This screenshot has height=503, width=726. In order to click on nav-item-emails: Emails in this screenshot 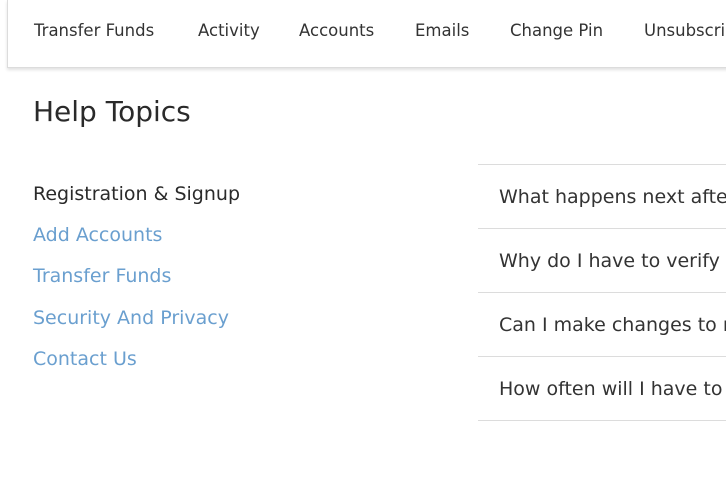, I will do `click(442, 30)`.